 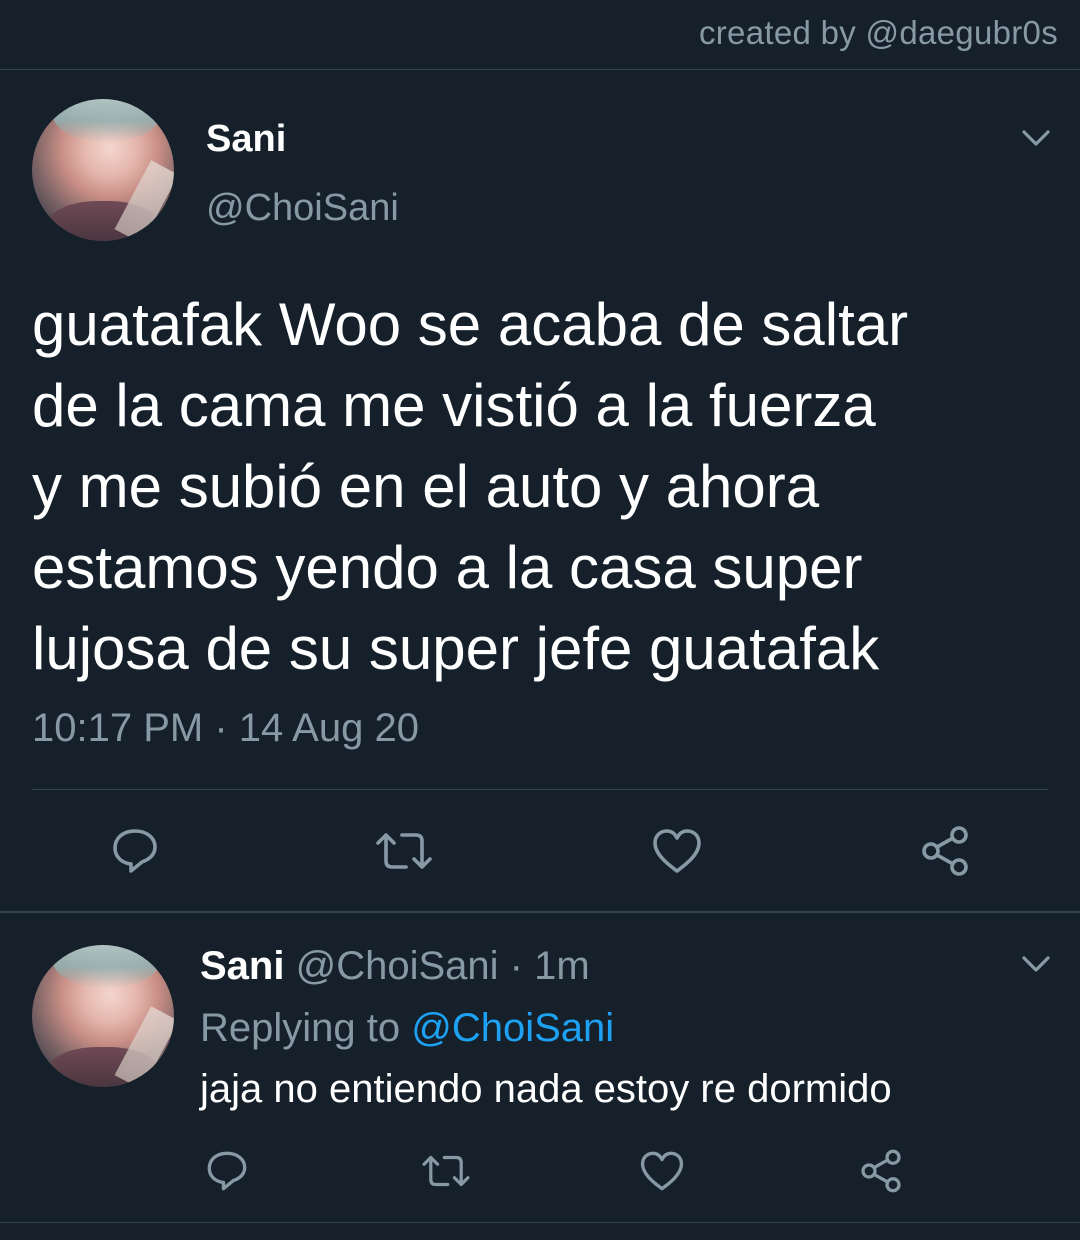 What do you see at coordinates (562, 966) in the screenshot?
I see `tweet-time: 1m` at bounding box center [562, 966].